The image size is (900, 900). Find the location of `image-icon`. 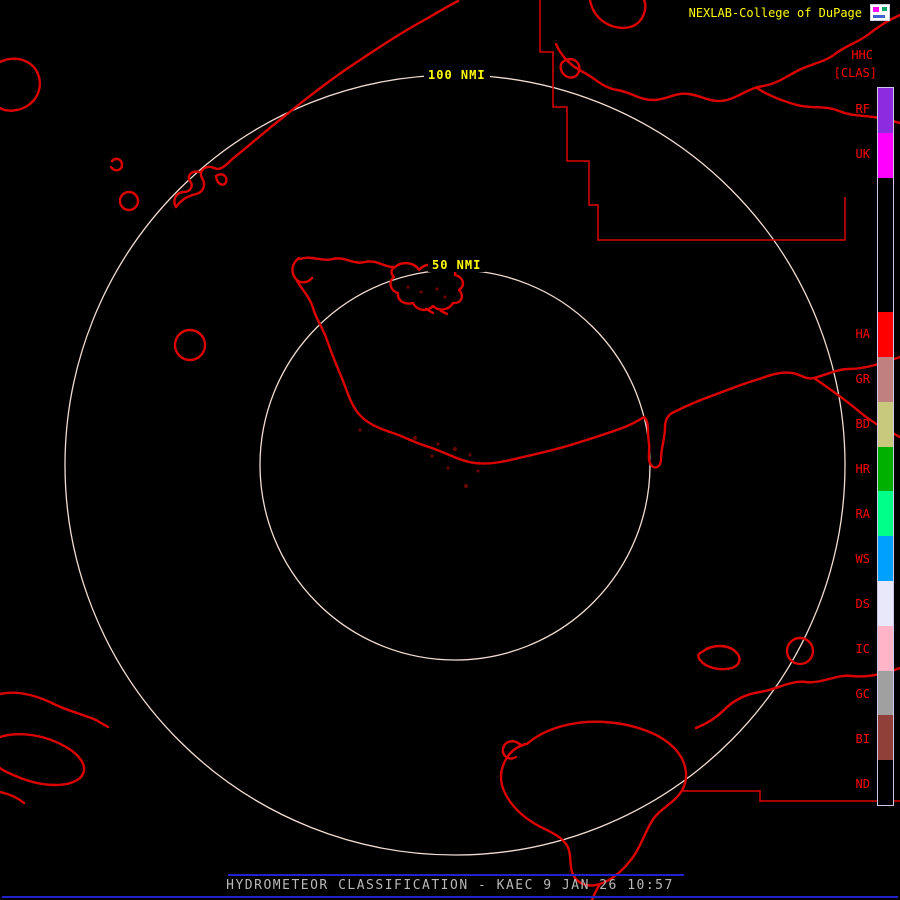

image-icon is located at coordinates (880, 12).